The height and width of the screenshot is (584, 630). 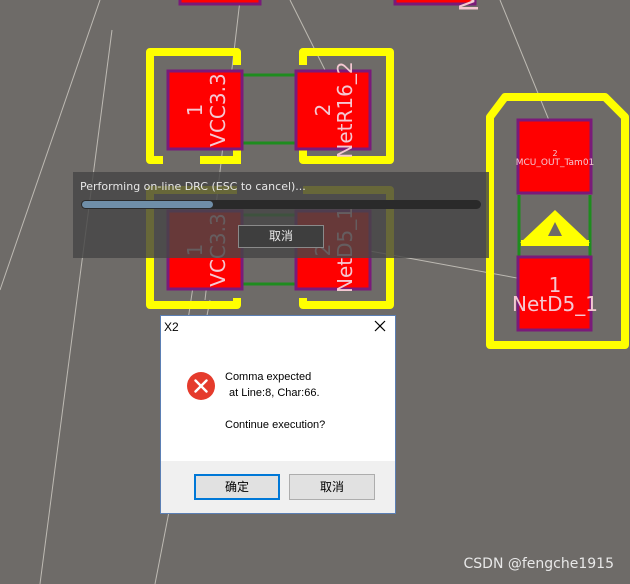 I want to click on dialog-button-bar: 确定 取消, so click(x=278, y=487).